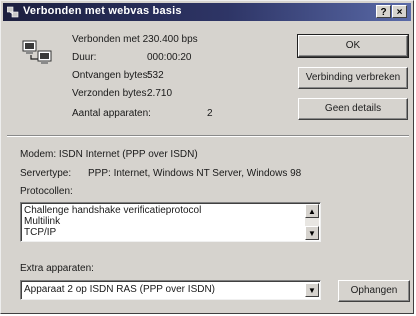  I want to click on extra-devices-dropdown: Apparaat 2 op ISDN RAS (PPP over ISDN) ▼, so click(170, 290).